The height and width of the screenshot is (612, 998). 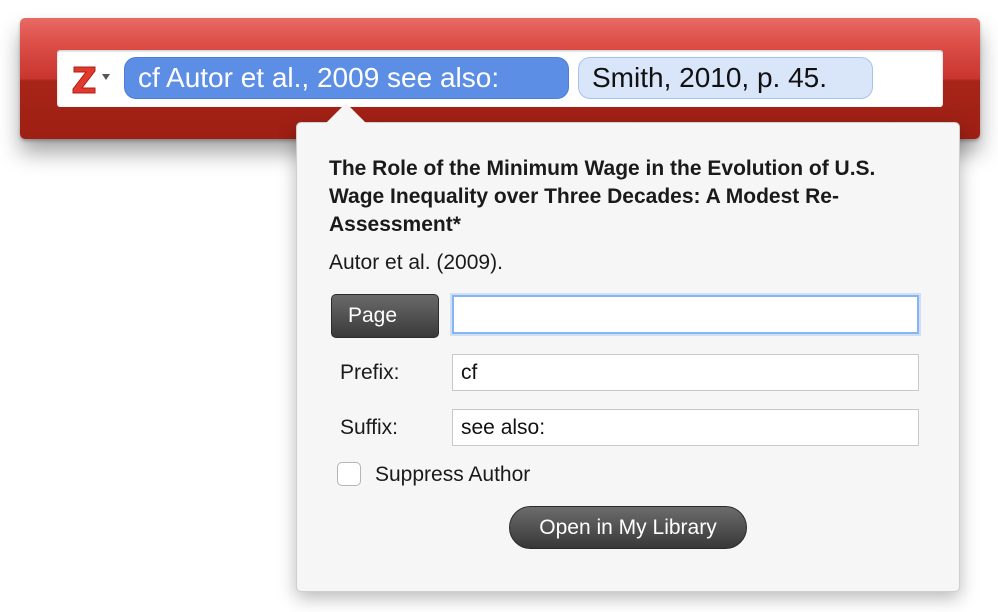 I want to click on suffix-input, so click(x=685, y=427).